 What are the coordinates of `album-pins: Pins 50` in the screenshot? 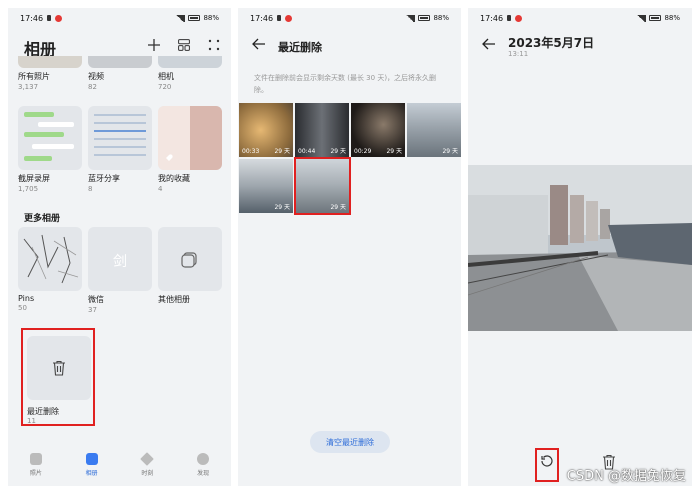 It's located at (50, 269).